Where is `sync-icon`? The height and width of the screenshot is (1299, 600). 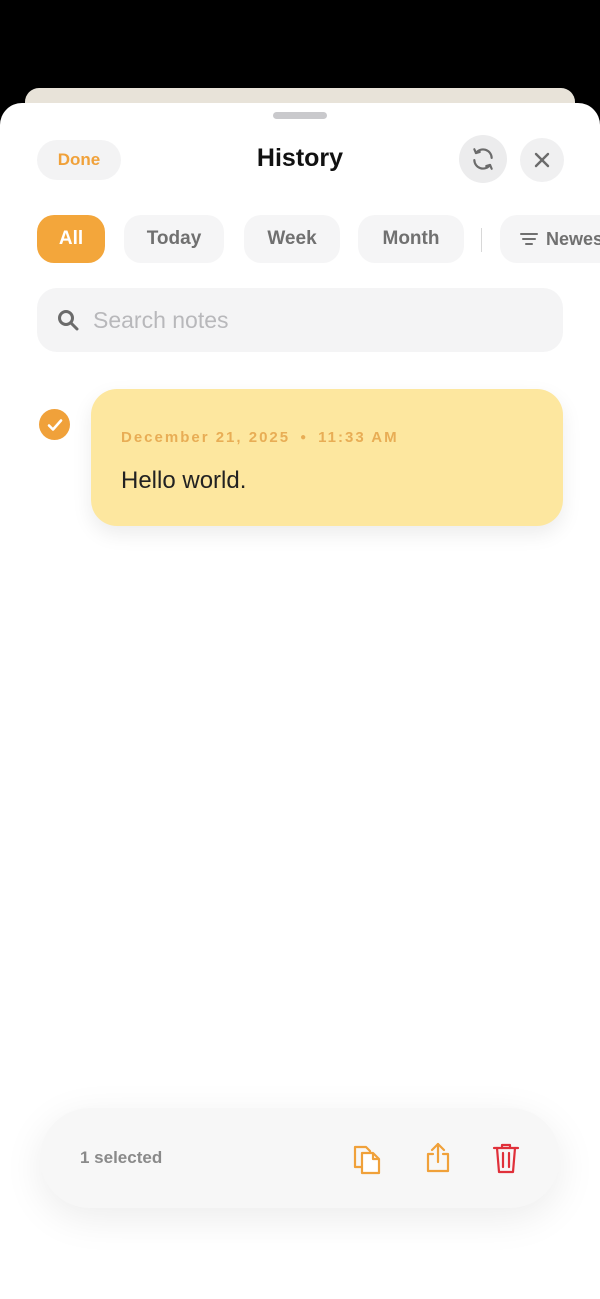 sync-icon is located at coordinates (483, 159).